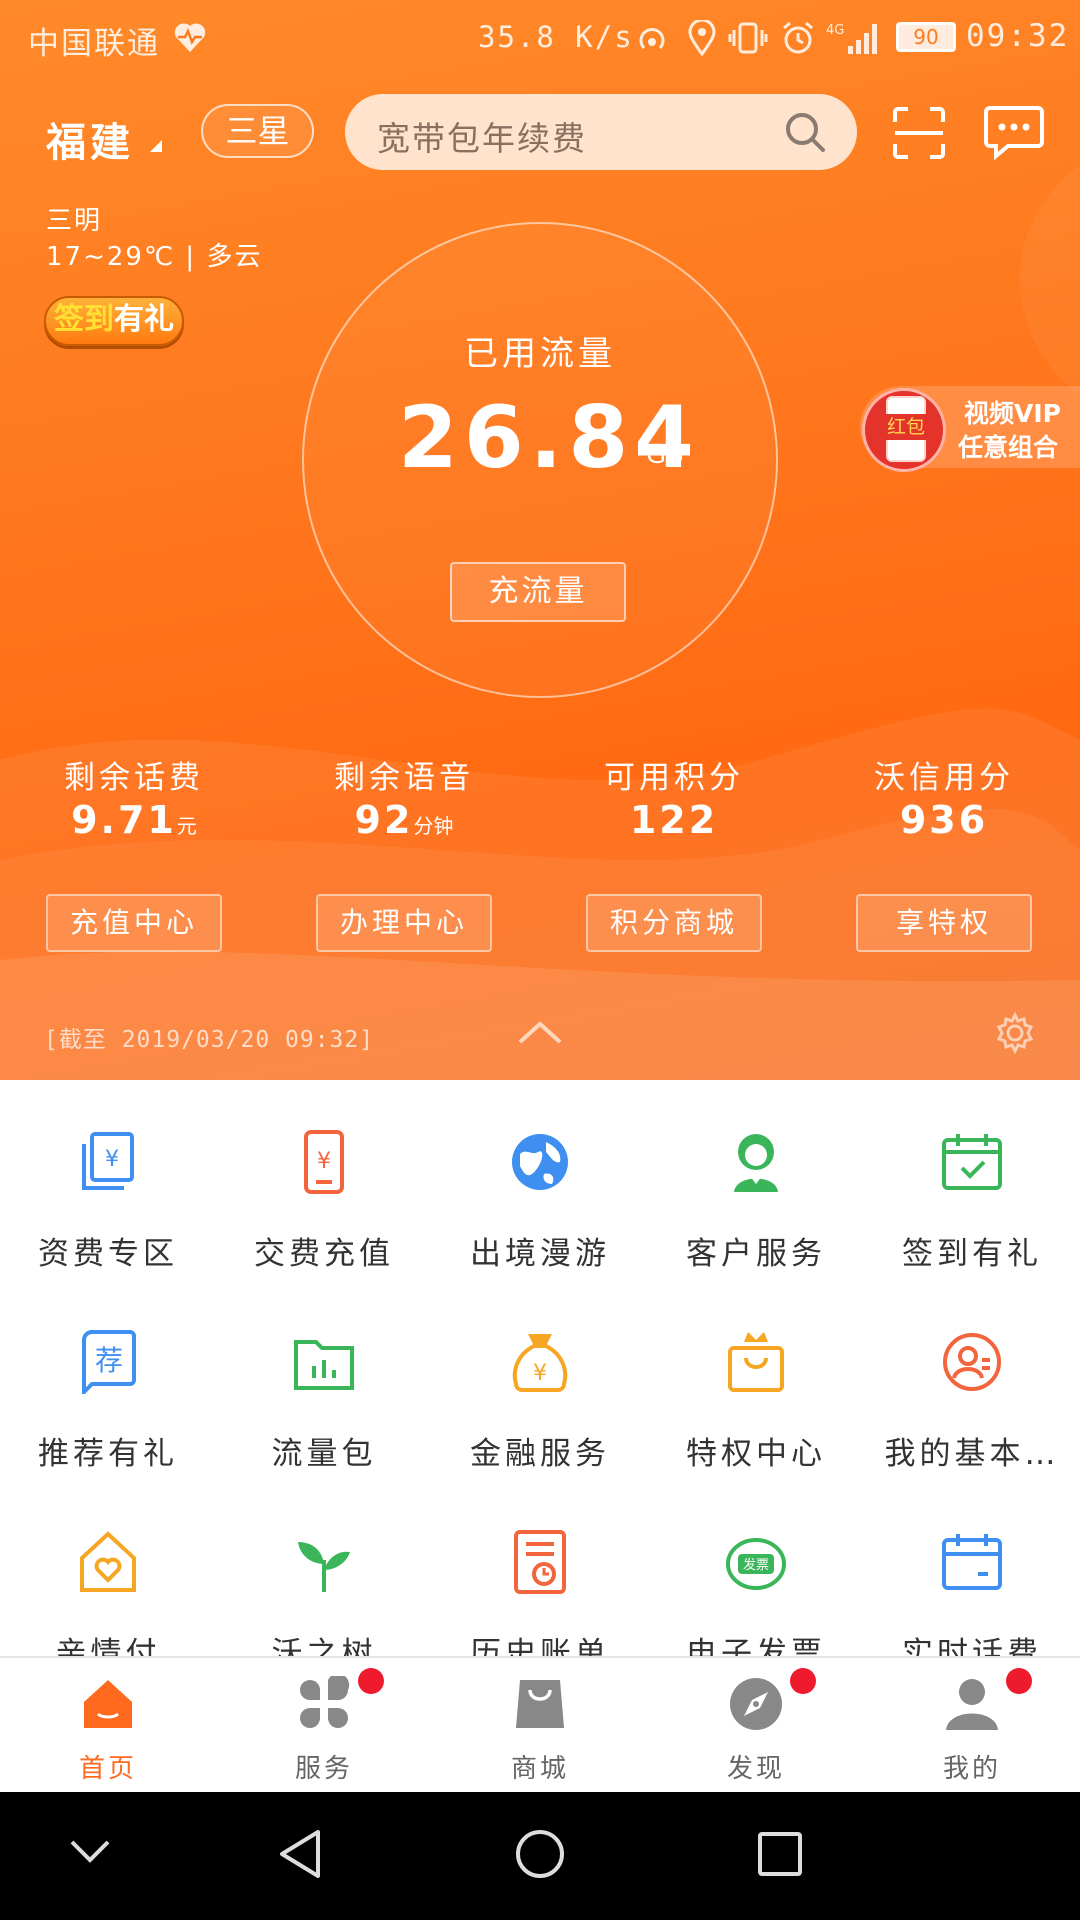 The width and height of the screenshot is (1080, 1920). I want to click on recommend-icon: 荐, so click(109, 1362).